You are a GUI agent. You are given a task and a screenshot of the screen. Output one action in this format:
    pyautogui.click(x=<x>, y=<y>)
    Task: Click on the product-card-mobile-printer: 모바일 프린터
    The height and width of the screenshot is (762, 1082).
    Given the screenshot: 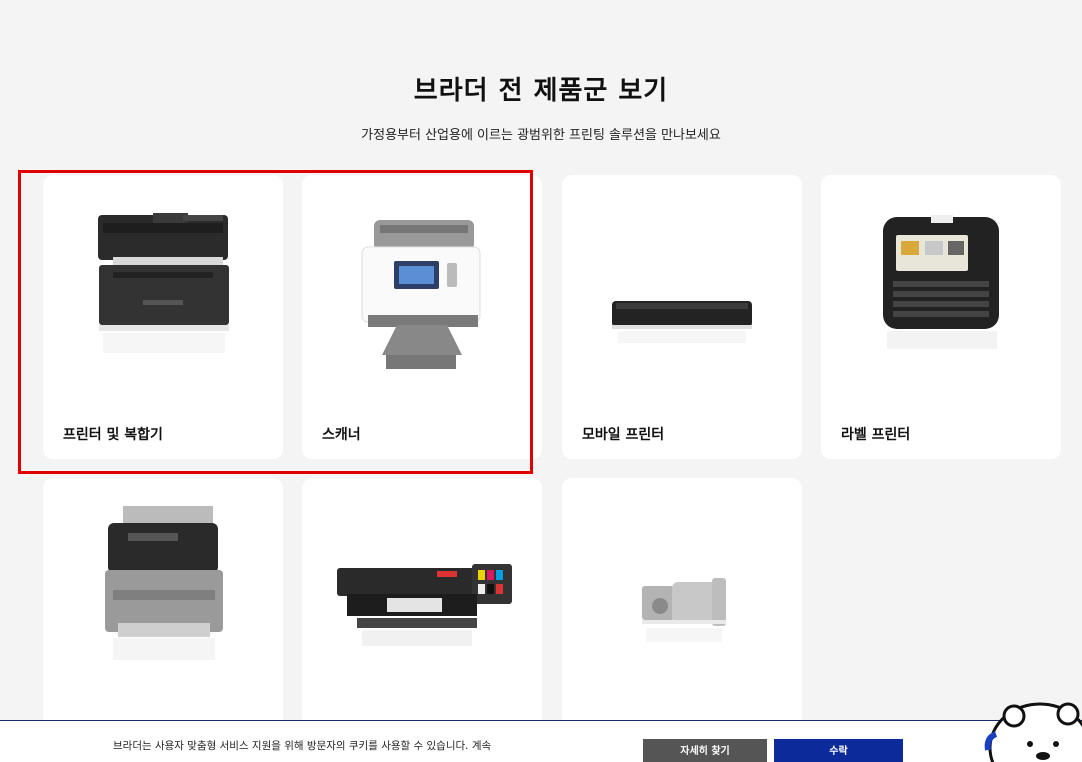 What is the action you would take?
    pyautogui.click(x=682, y=317)
    